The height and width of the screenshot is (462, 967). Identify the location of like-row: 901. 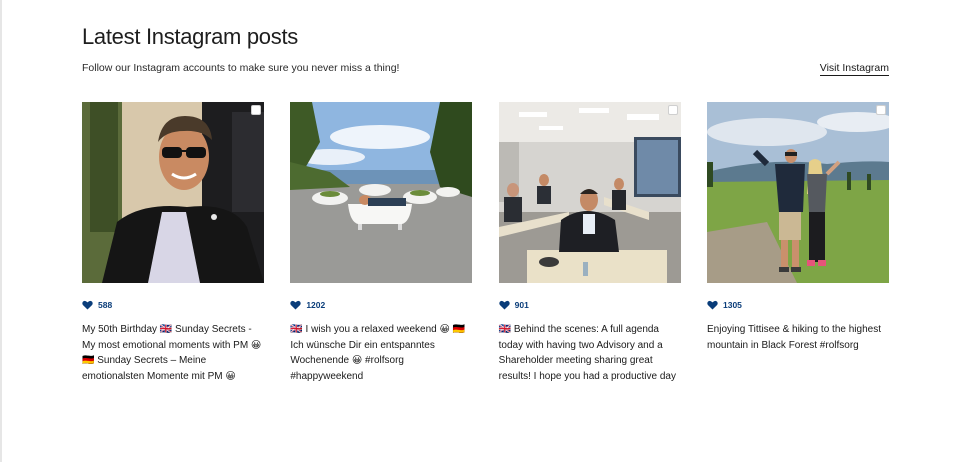
(589, 305).